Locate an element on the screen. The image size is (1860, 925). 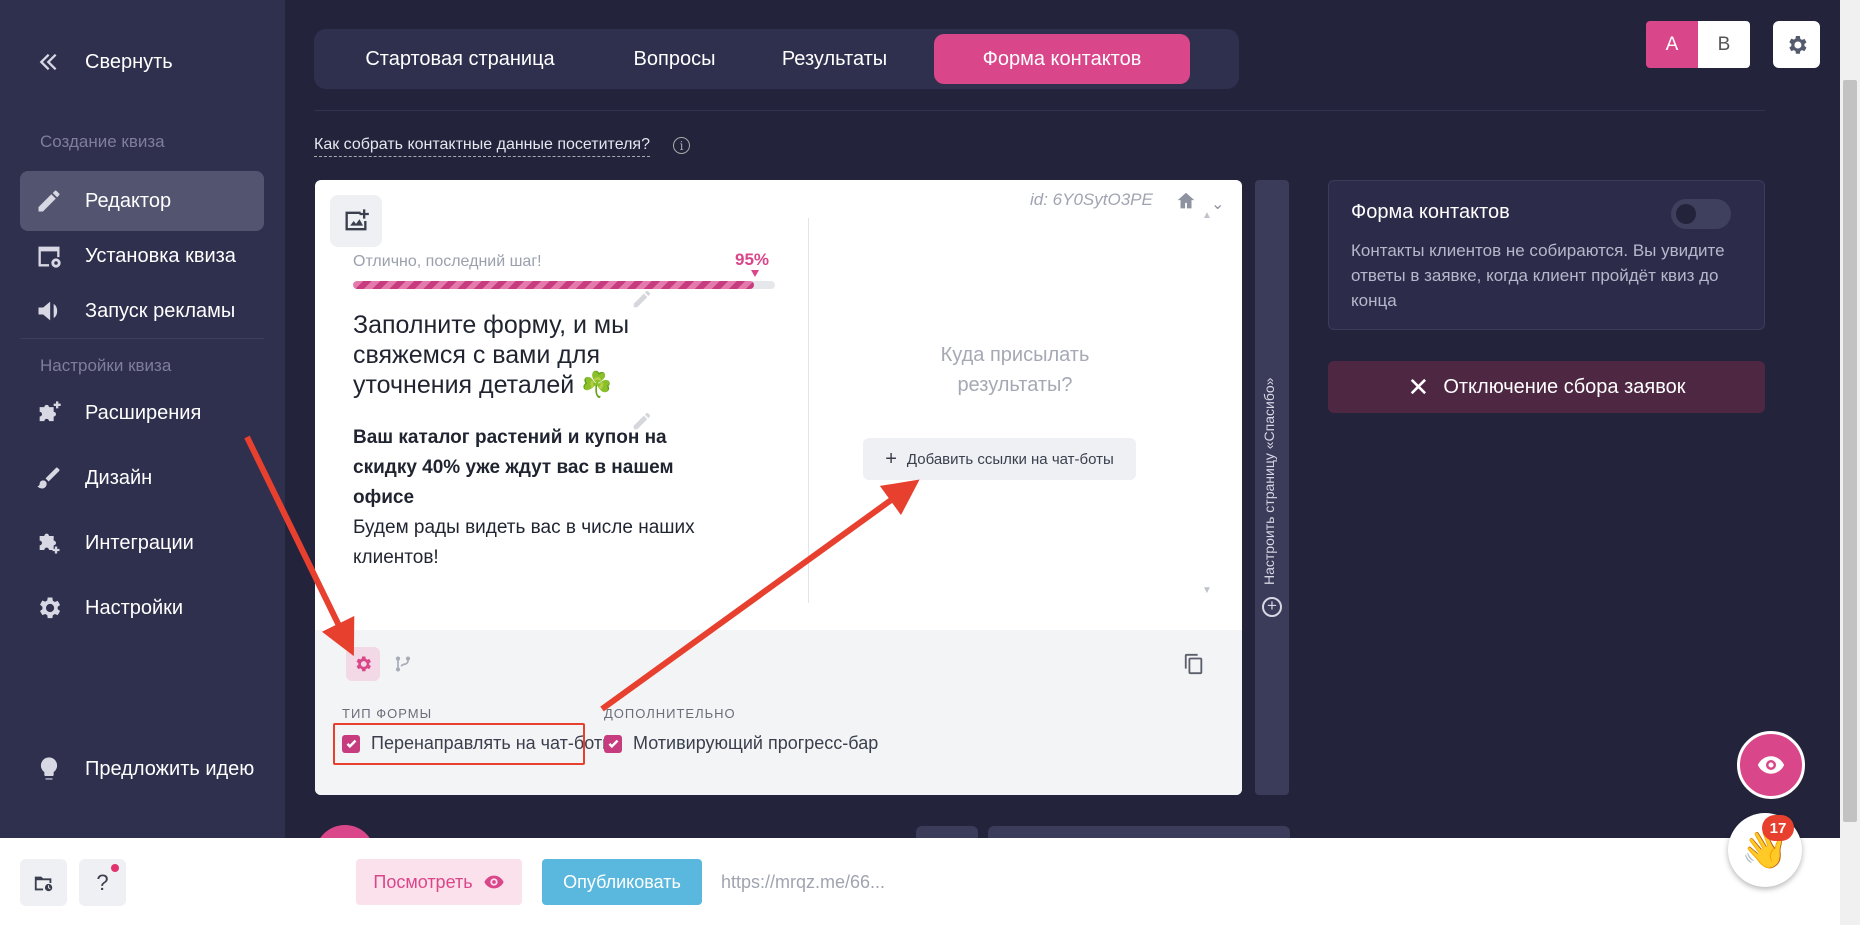
progress-fill is located at coordinates (553, 285).